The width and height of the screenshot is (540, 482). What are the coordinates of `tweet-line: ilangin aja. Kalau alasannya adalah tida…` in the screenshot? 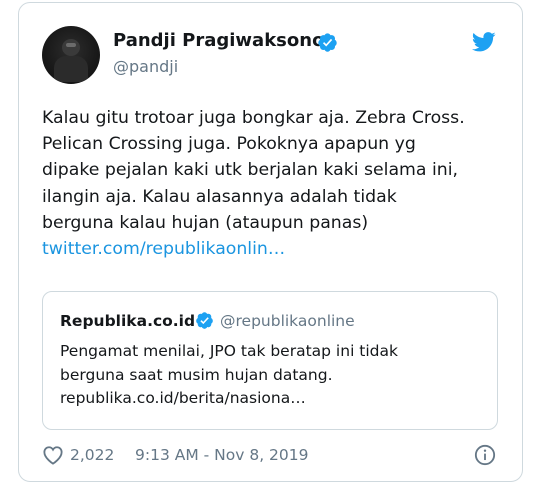 It's located at (219, 196).